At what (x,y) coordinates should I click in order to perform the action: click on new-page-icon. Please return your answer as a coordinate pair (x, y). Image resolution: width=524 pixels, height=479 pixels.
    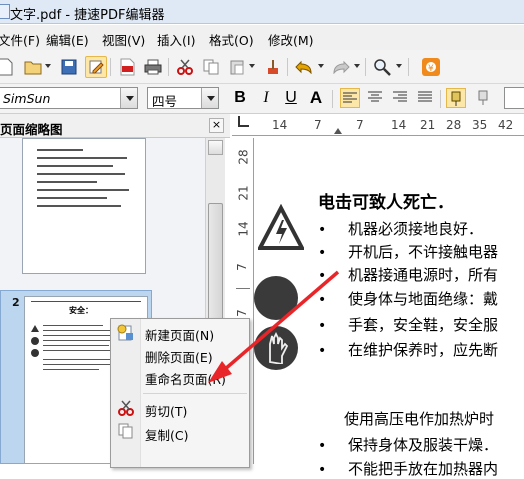
    Looking at the image, I should click on (125, 332).